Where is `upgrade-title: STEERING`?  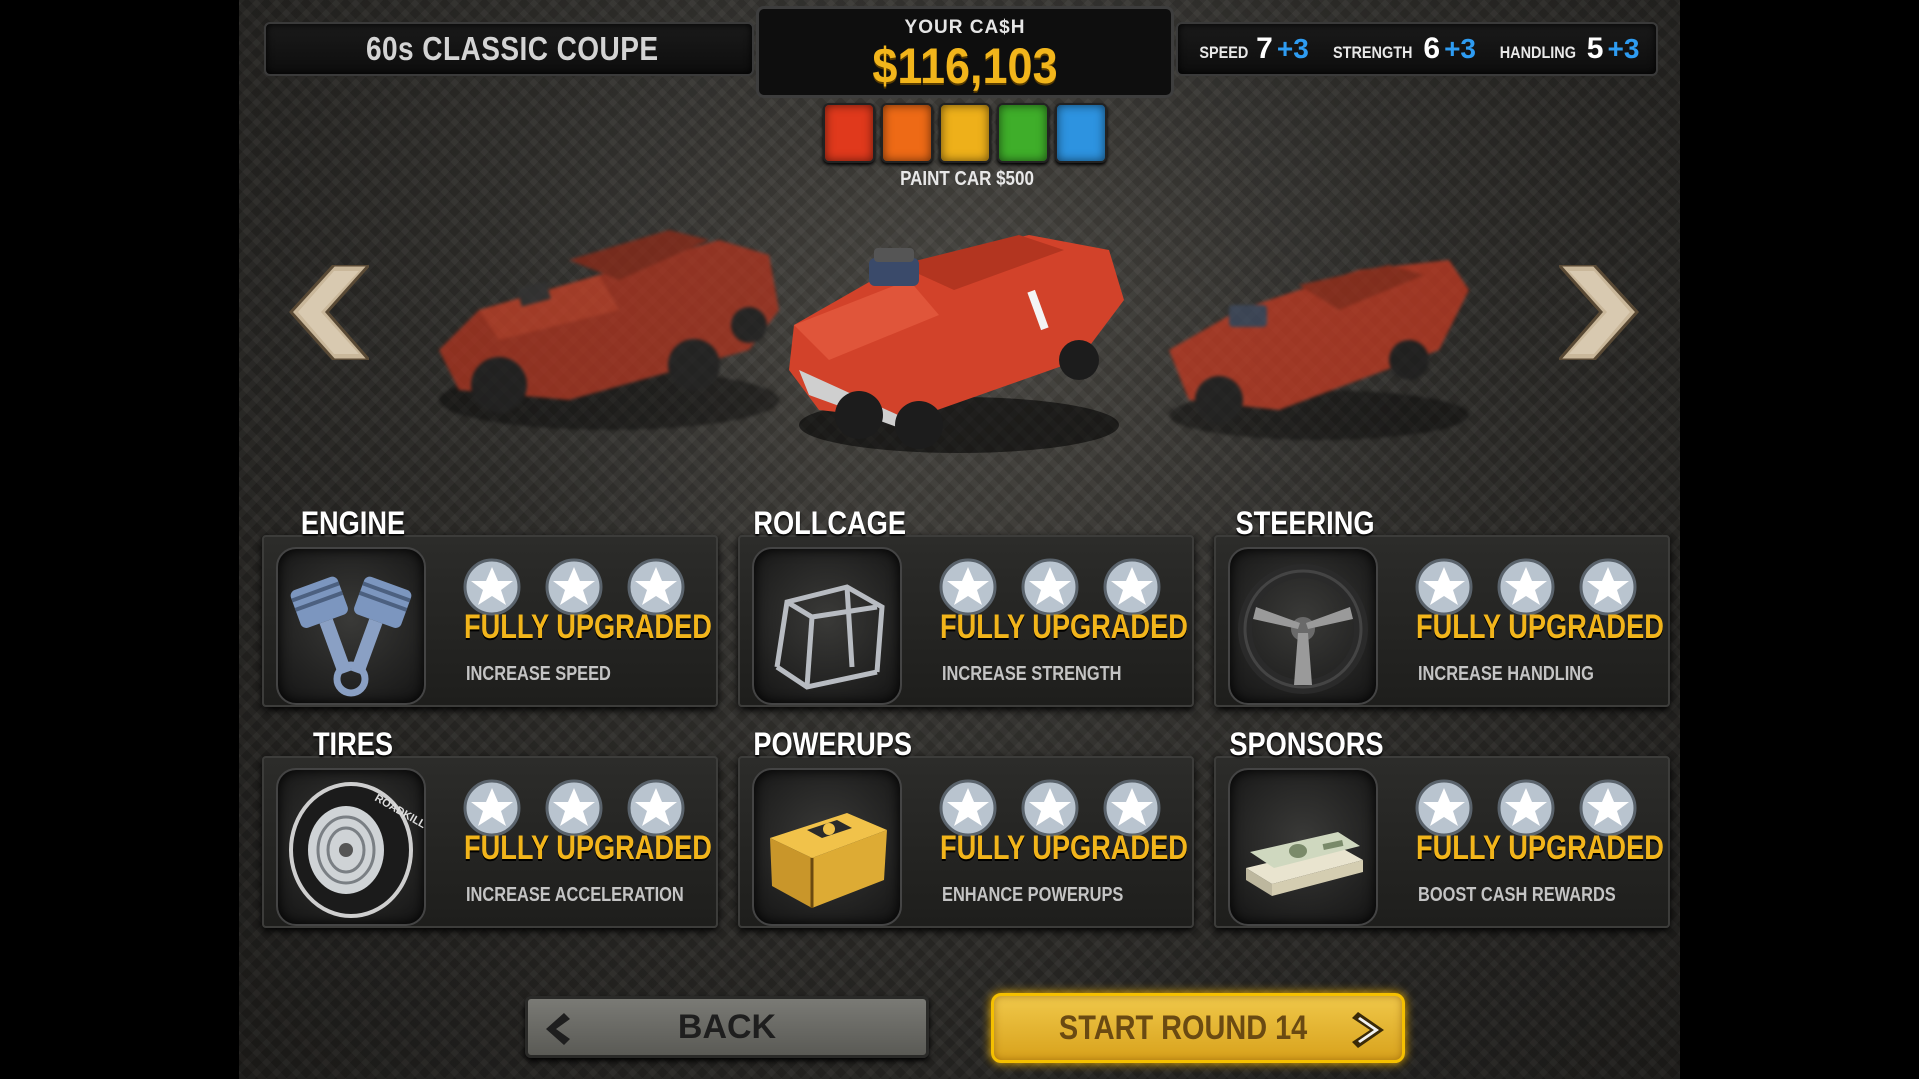
upgrade-title: STEERING is located at coordinates (1305, 523).